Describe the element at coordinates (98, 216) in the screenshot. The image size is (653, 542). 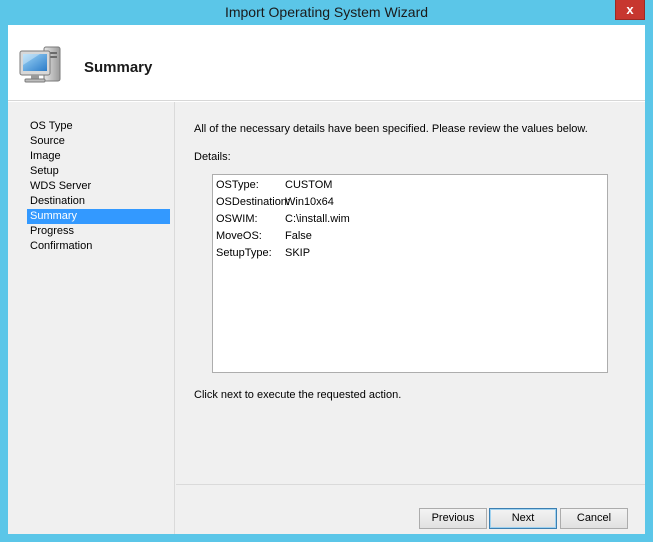
I see `step-item-summary: Summary` at that location.